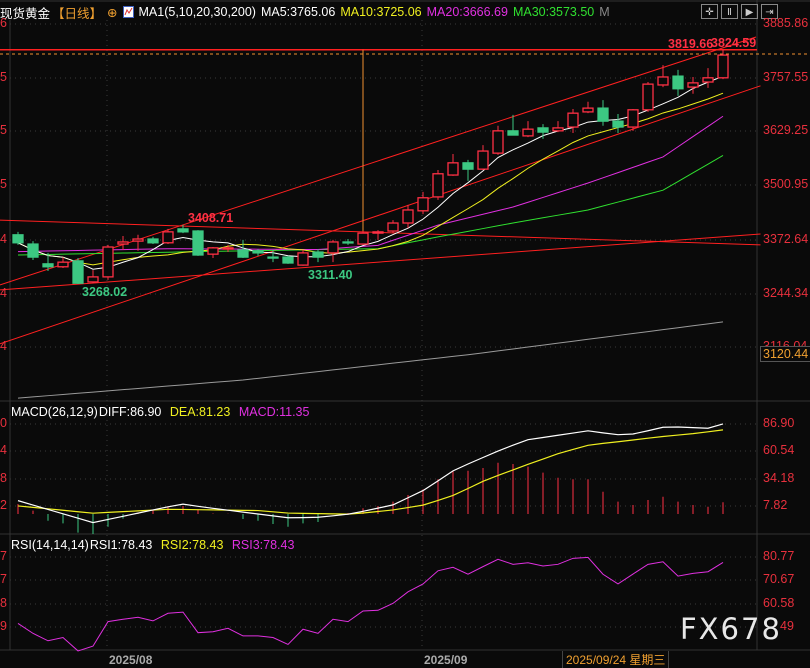  What do you see at coordinates (731, 629) in the screenshot?
I see `watermark-logo: FX678` at bounding box center [731, 629].